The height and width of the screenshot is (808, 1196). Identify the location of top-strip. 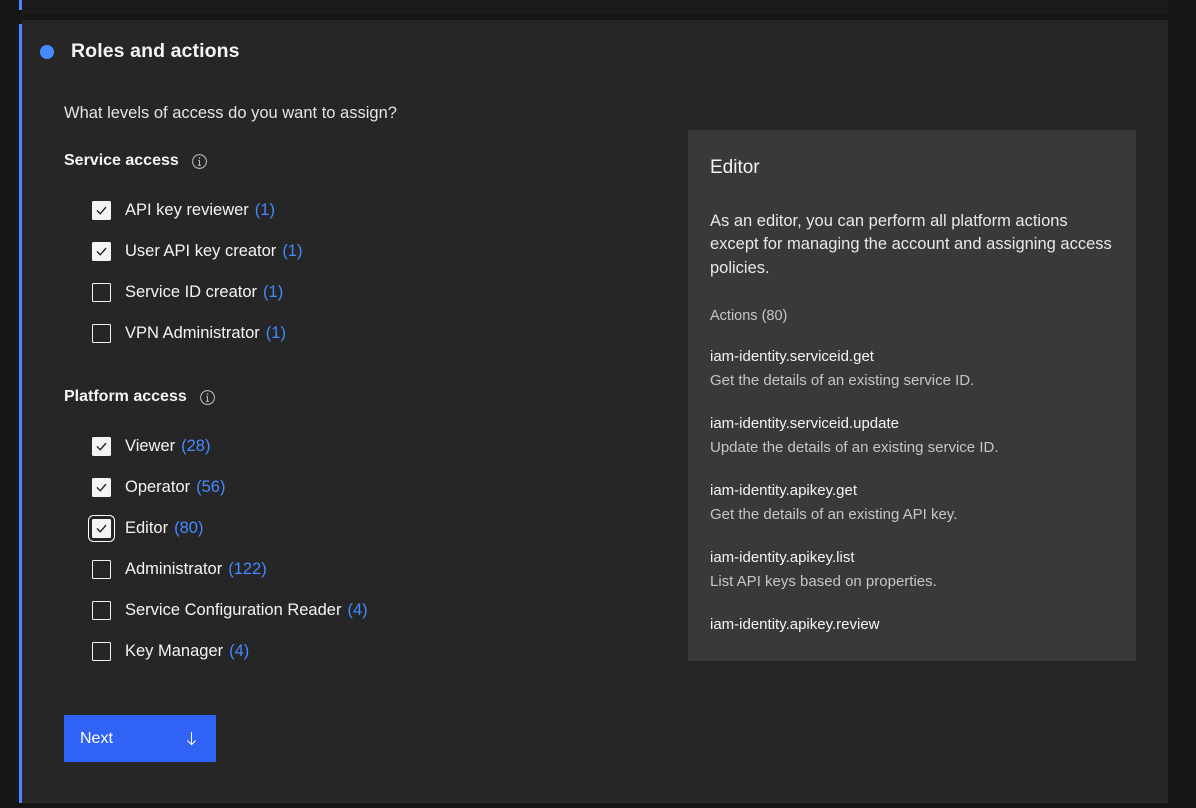
(598, 10).